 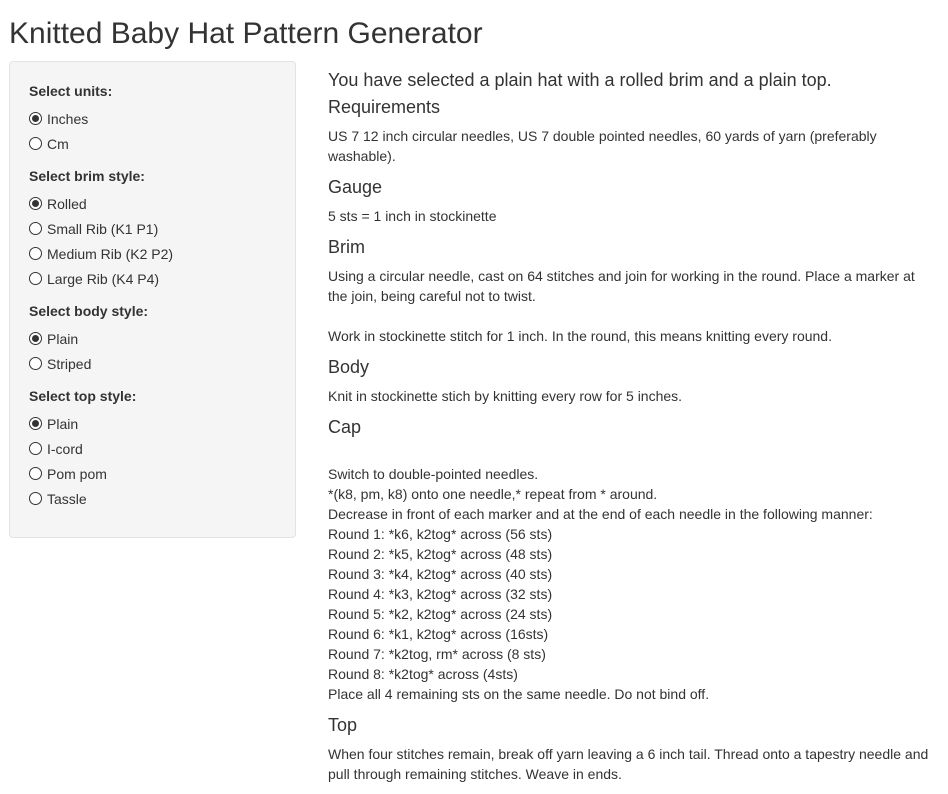 What do you see at coordinates (346, 247) in the screenshot?
I see `brim-heading: Brim` at bounding box center [346, 247].